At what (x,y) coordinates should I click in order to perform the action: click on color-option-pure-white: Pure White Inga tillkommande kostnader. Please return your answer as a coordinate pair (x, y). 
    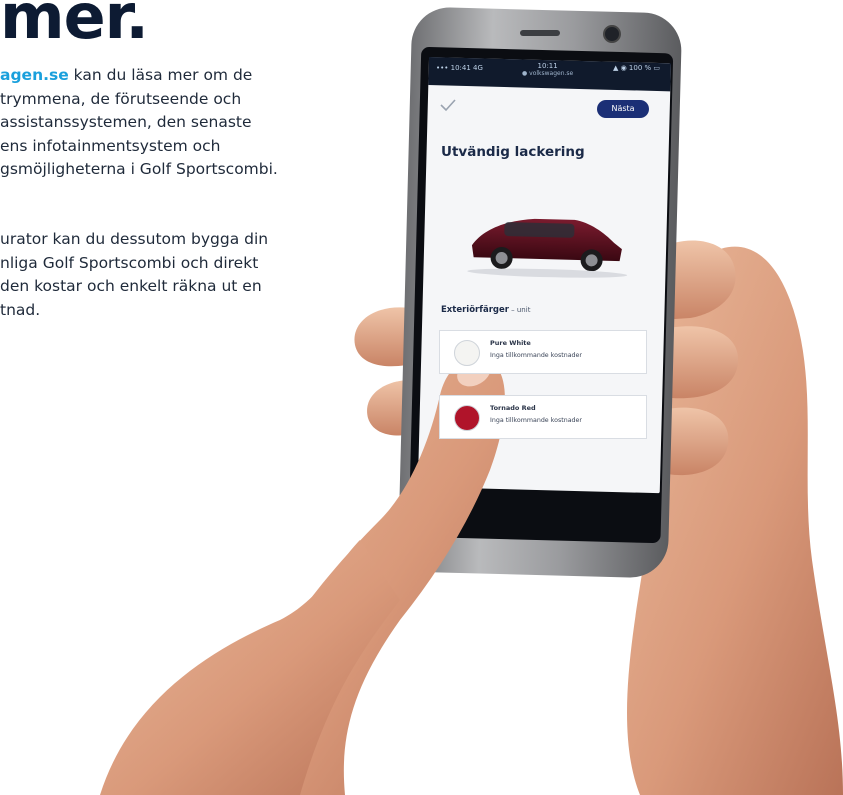
    Looking at the image, I should click on (543, 352).